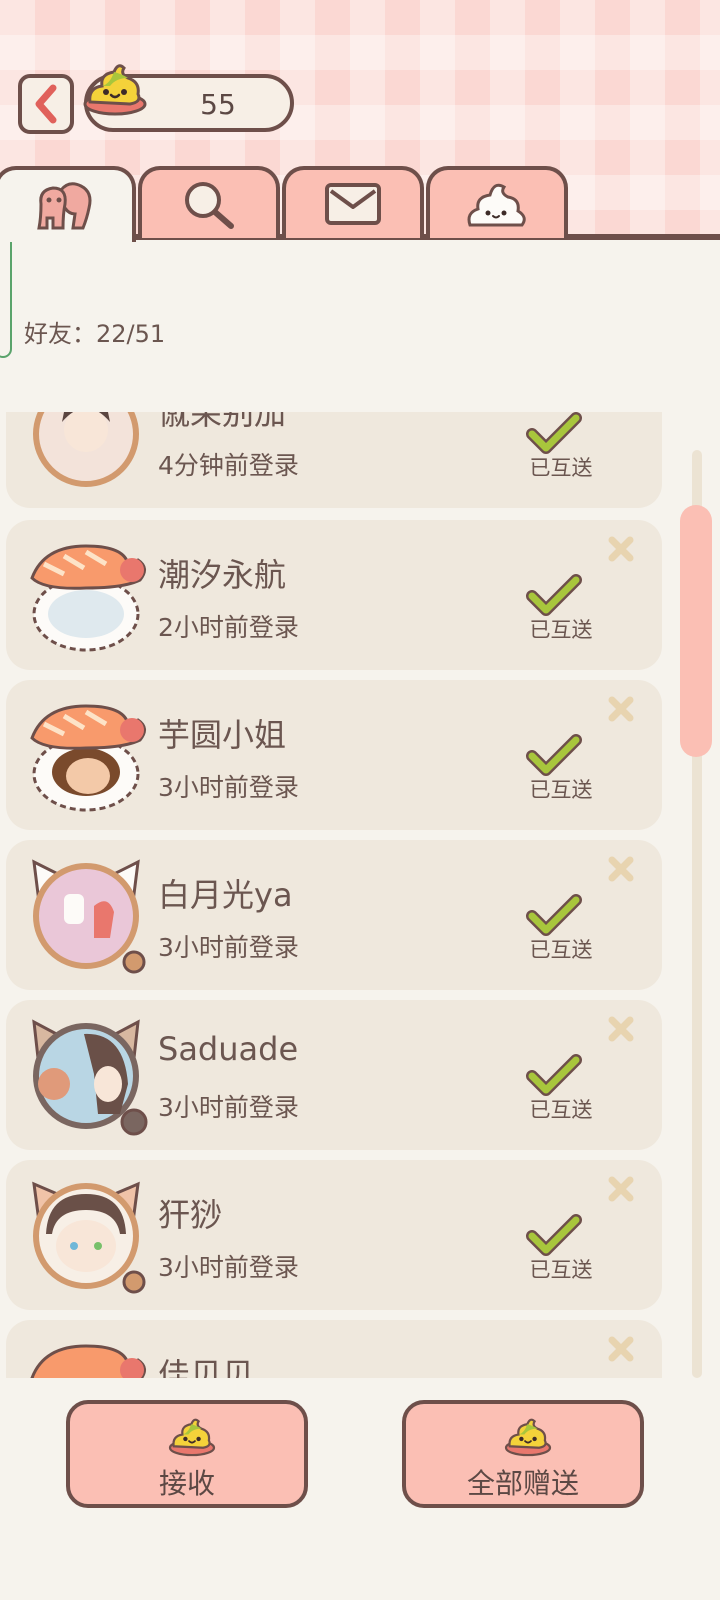  Describe the element at coordinates (209, 205) in the screenshot. I see `search-icon` at that location.